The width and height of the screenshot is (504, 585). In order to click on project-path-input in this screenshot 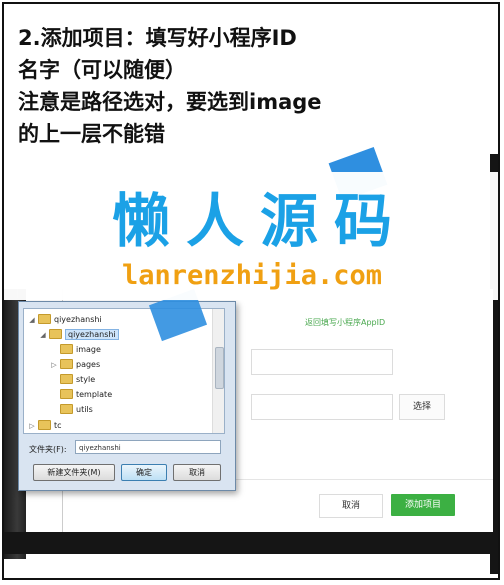, I will do `click(322, 407)`.